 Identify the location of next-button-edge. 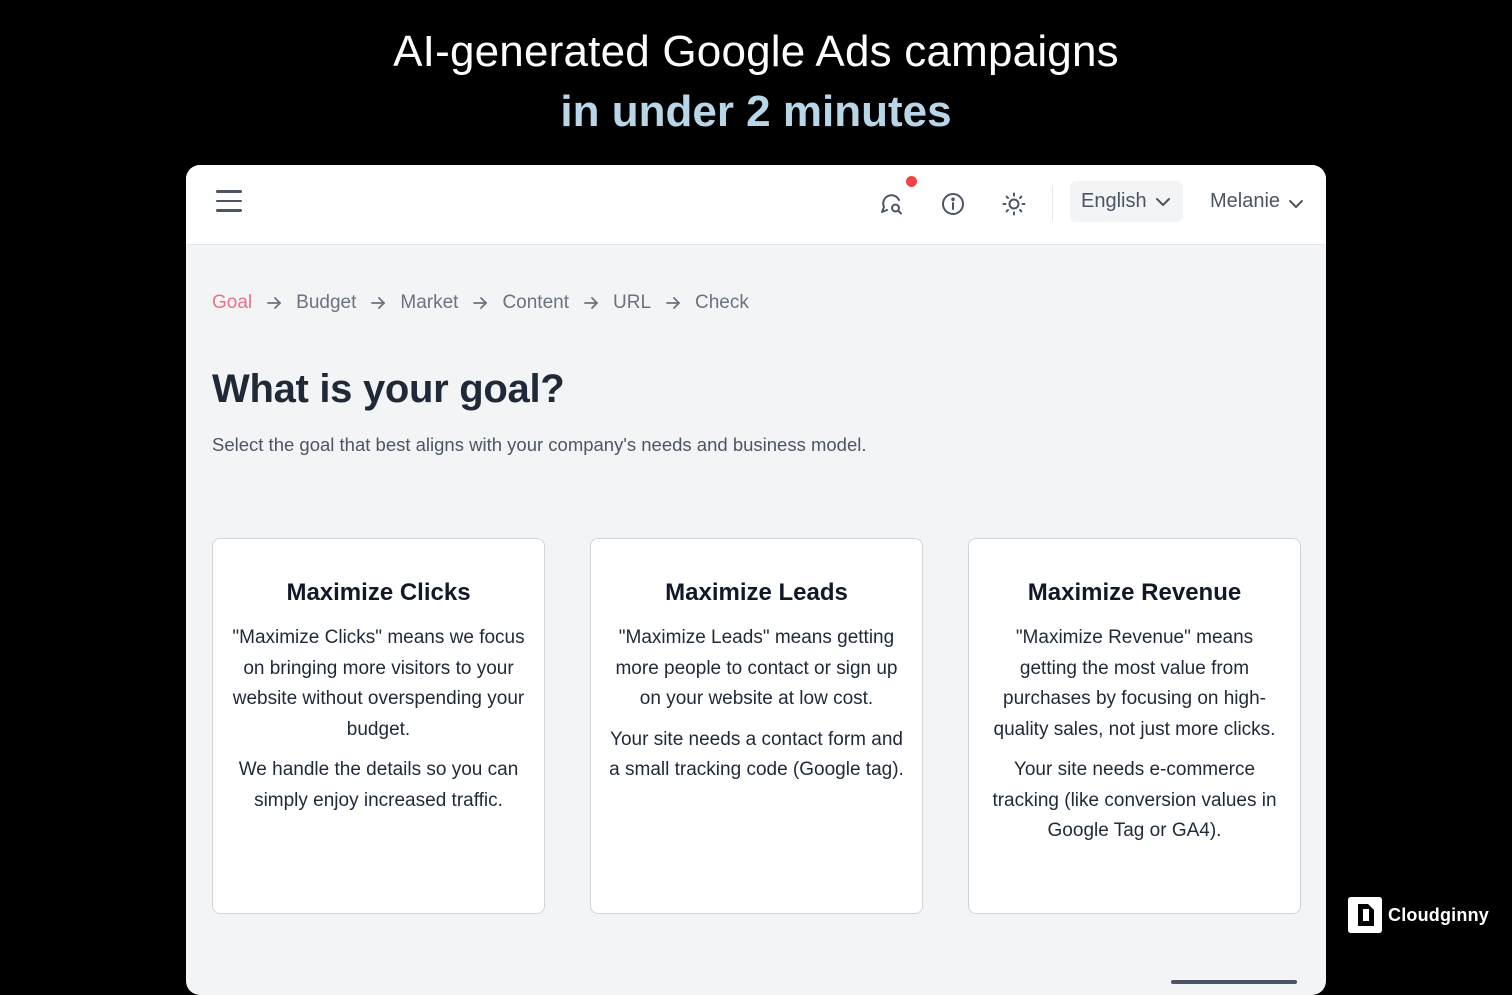
(1234, 982).